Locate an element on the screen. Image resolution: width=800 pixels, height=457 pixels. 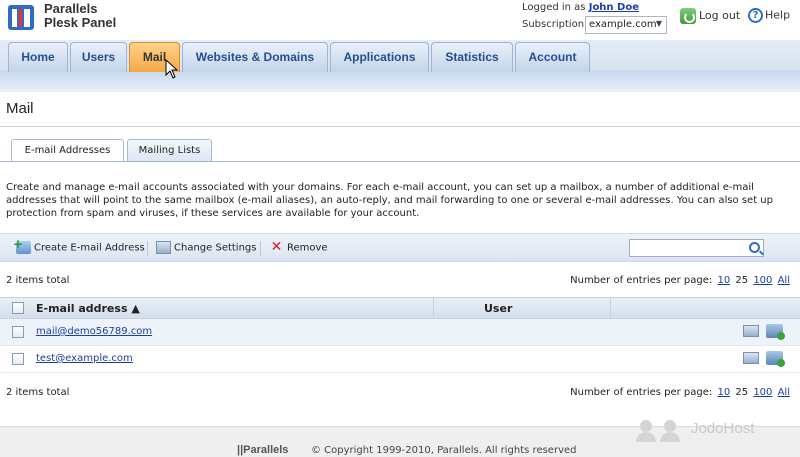
tab-users: Users is located at coordinates (98, 57).